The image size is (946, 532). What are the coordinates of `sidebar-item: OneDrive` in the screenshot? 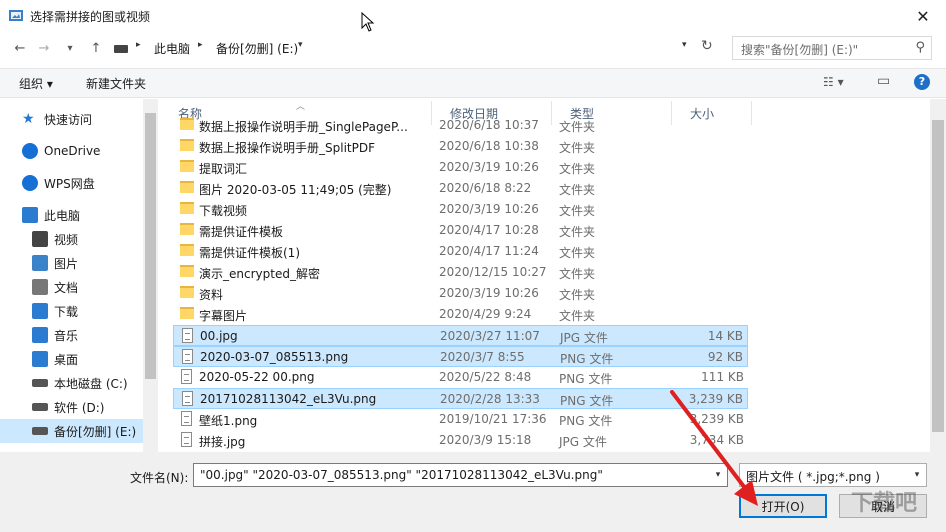 It's located at (71, 151).